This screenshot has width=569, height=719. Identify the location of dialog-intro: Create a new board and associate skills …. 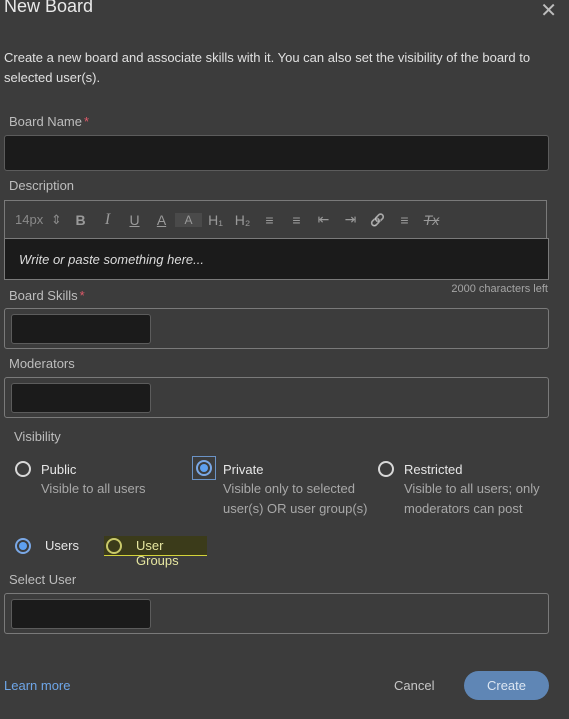
(267, 67).